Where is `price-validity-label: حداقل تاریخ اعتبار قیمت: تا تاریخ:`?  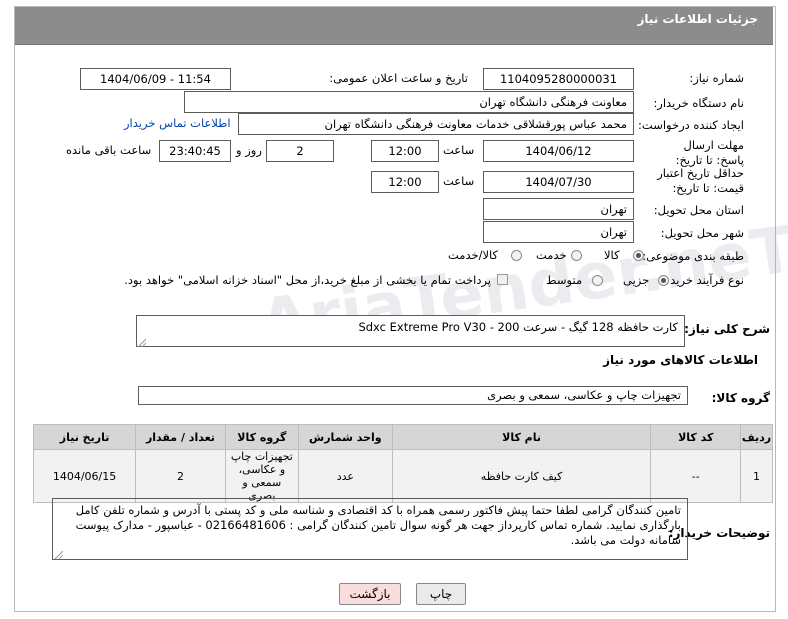
price-validity-label: حداقل تاریخ اعتبار قیمت: تا تاریخ: is located at coordinates (700, 180).